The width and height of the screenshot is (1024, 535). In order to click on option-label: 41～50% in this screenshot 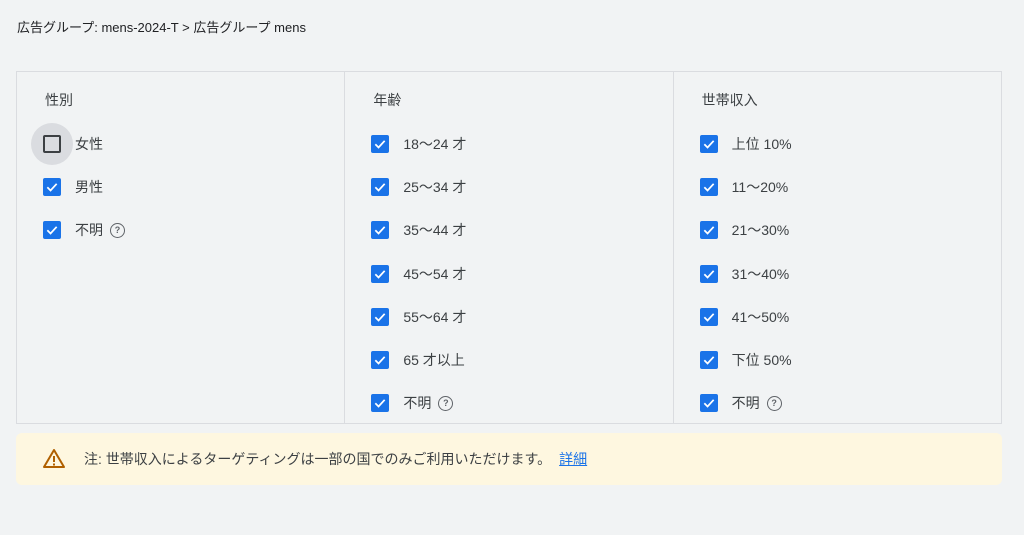, I will do `click(760, 316)`.